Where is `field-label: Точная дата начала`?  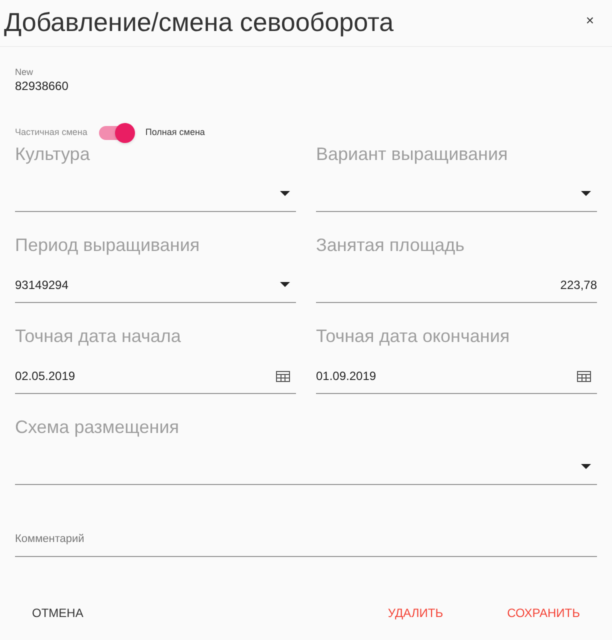 field-label: Точная дата начала is located at coordinates (98, 336).